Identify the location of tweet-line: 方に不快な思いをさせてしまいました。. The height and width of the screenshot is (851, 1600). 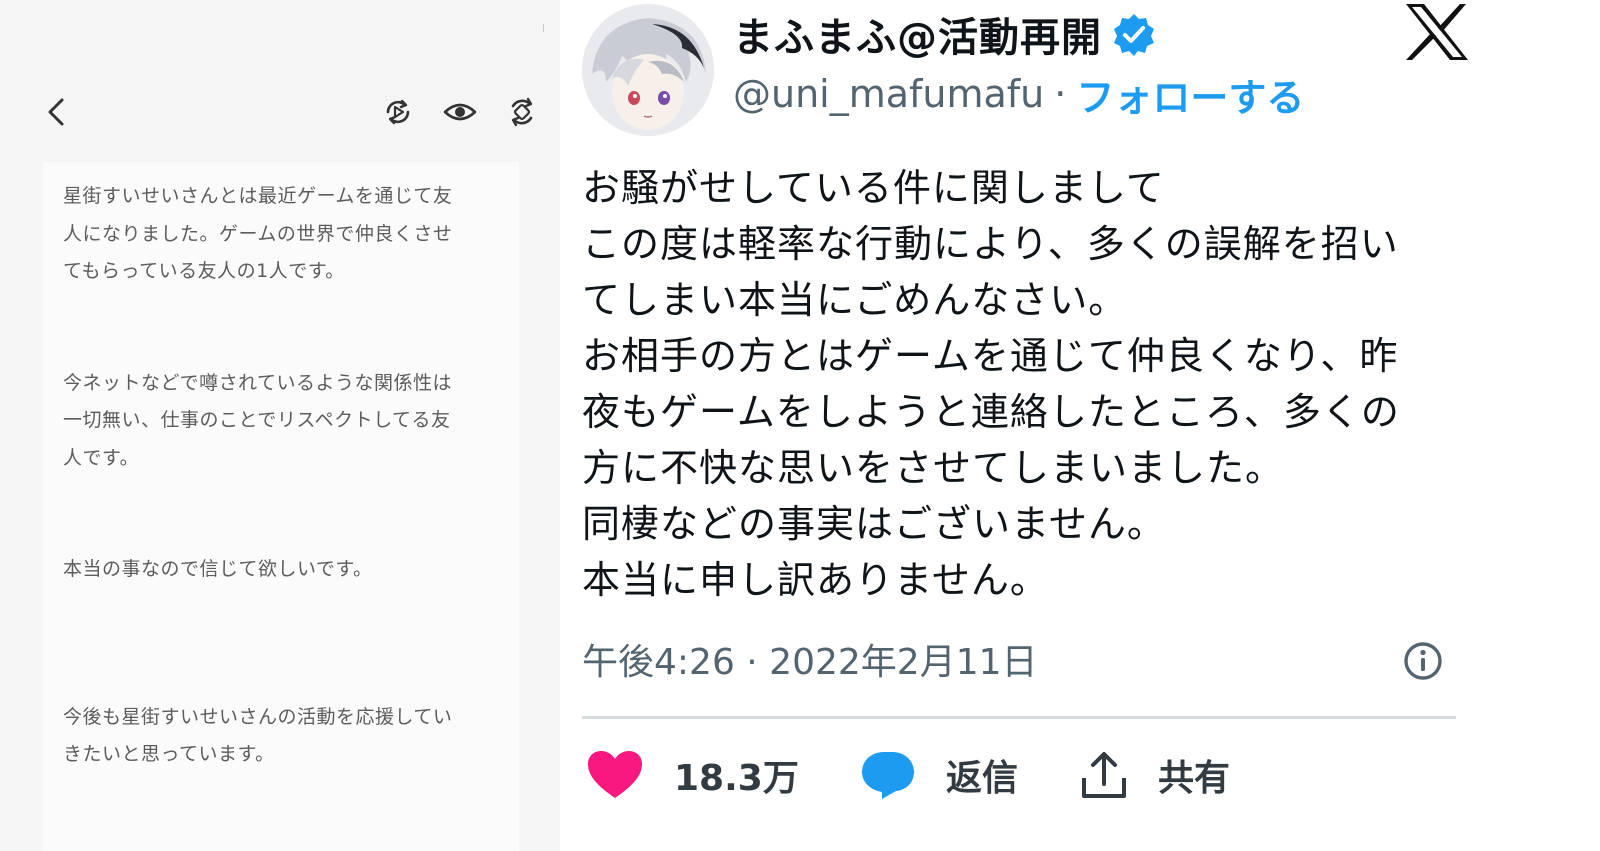
(933, 468).